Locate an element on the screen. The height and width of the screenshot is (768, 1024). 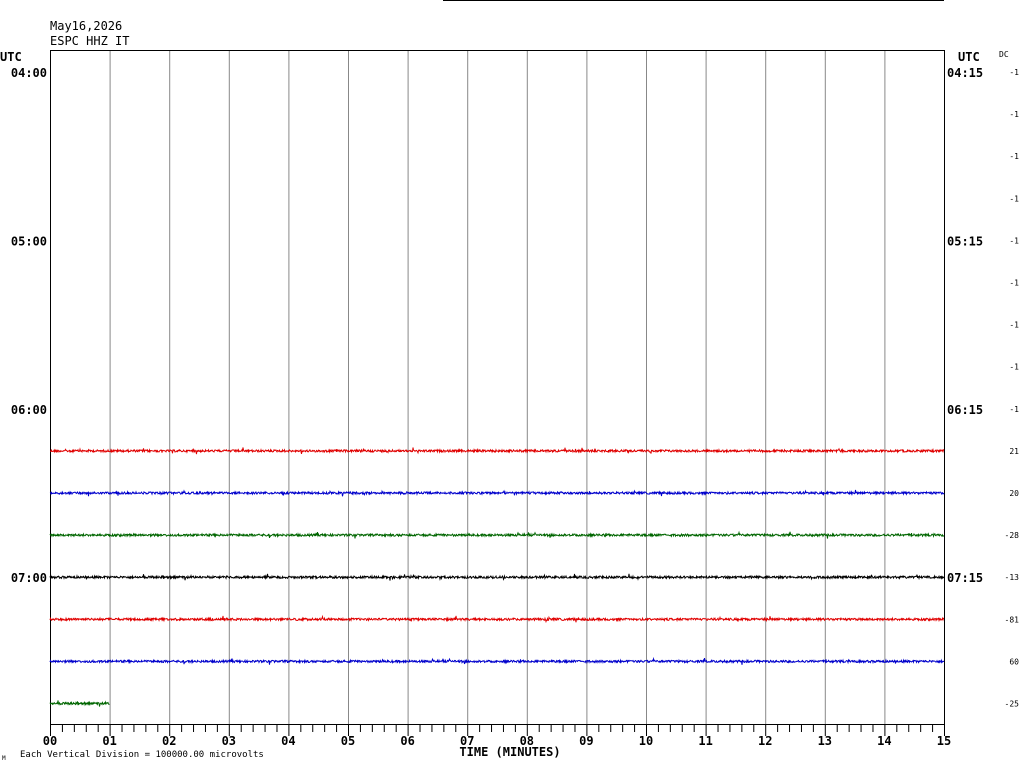
header-date: May16,2026 is located at coordinates (86, 26).